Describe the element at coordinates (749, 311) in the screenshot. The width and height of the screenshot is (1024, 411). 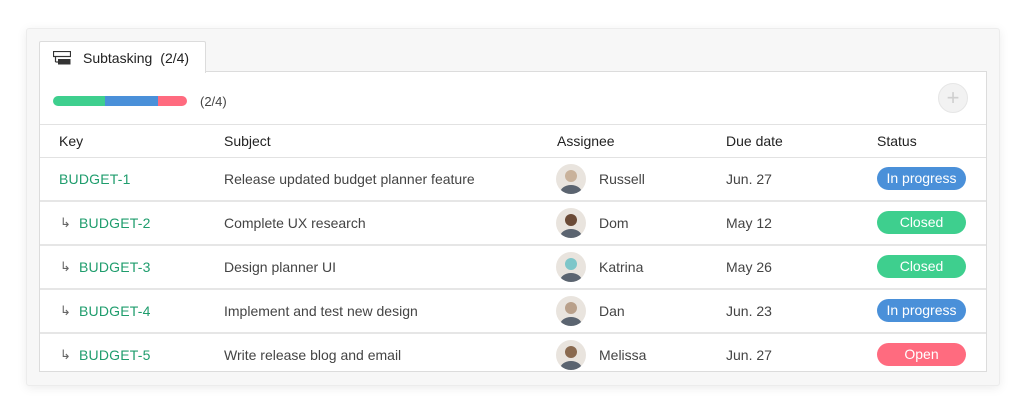
I see `due-date: Jun. 23` at that location.